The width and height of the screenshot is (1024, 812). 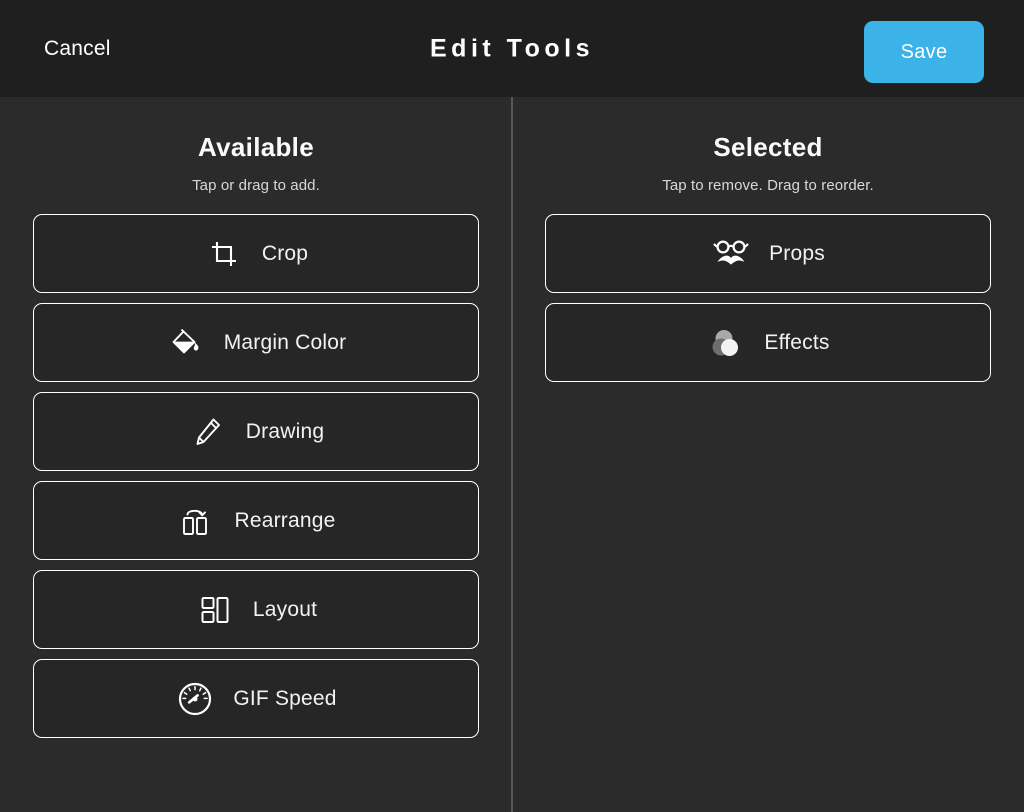 What do you see at coordinates (797, 342) in the screenshot?
I see `tool-label: Effects` at bounding box center [797, 342].